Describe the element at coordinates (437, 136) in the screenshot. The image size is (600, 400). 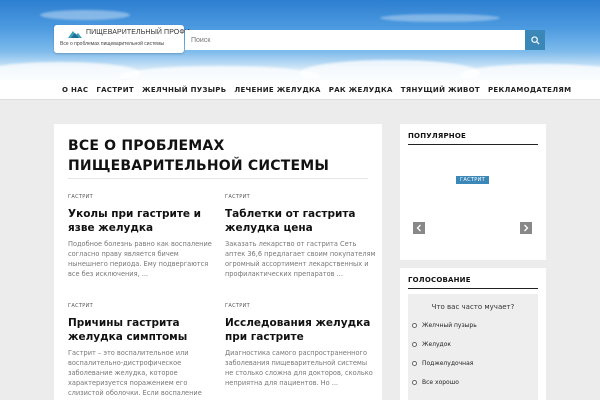
I see `widget-title: ПОПУЛЯРНОЕ` at that location.